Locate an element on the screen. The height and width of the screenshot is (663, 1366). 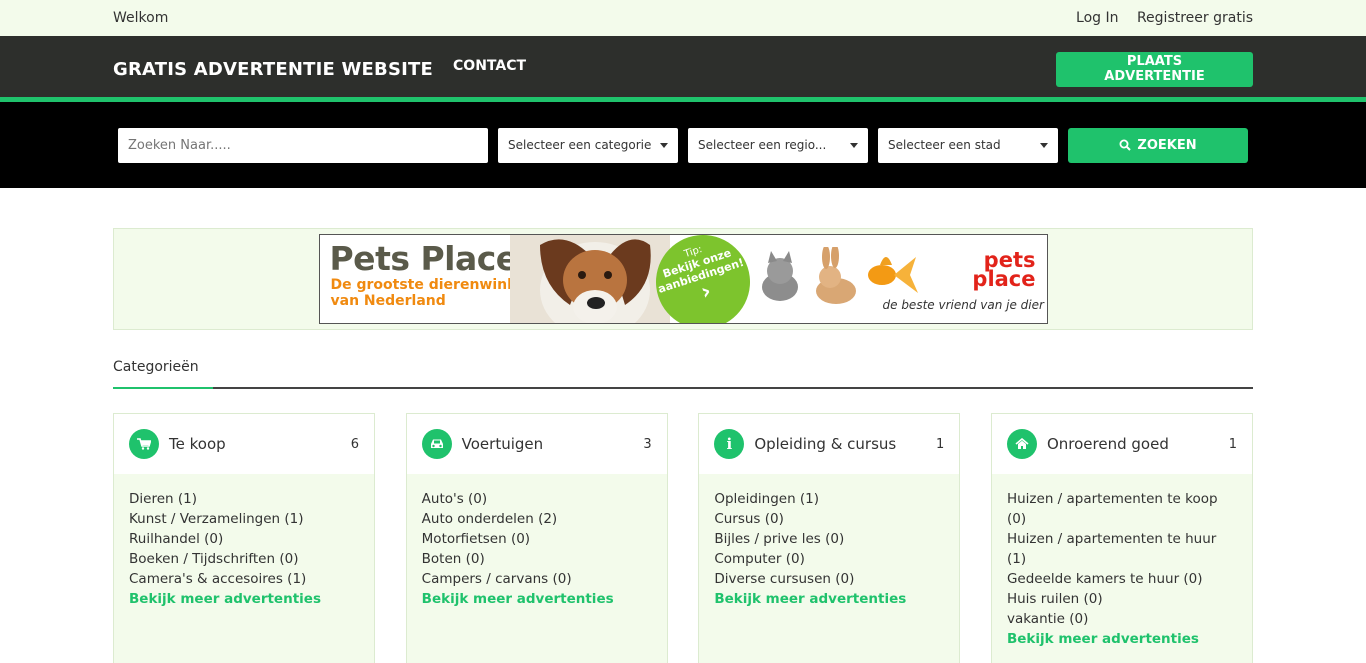
nav-left: GRATIS ADVERTENTIE WEBSITE CONTACT is located at coordinates (319, 69).